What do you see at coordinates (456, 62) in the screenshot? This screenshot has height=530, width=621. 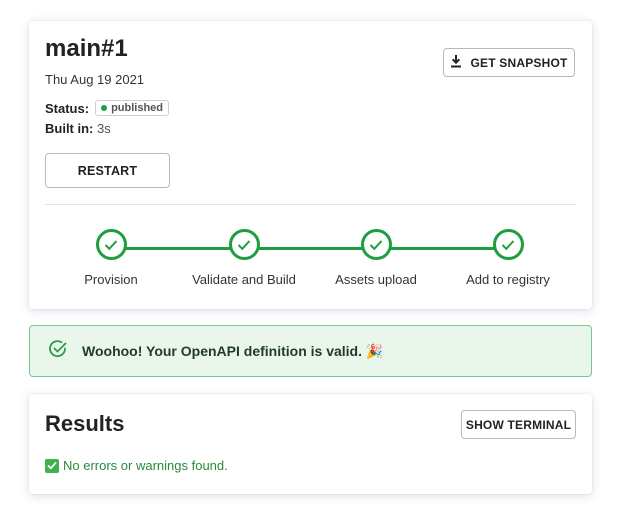 I see `download-icon` at bounding box center [456, 62].